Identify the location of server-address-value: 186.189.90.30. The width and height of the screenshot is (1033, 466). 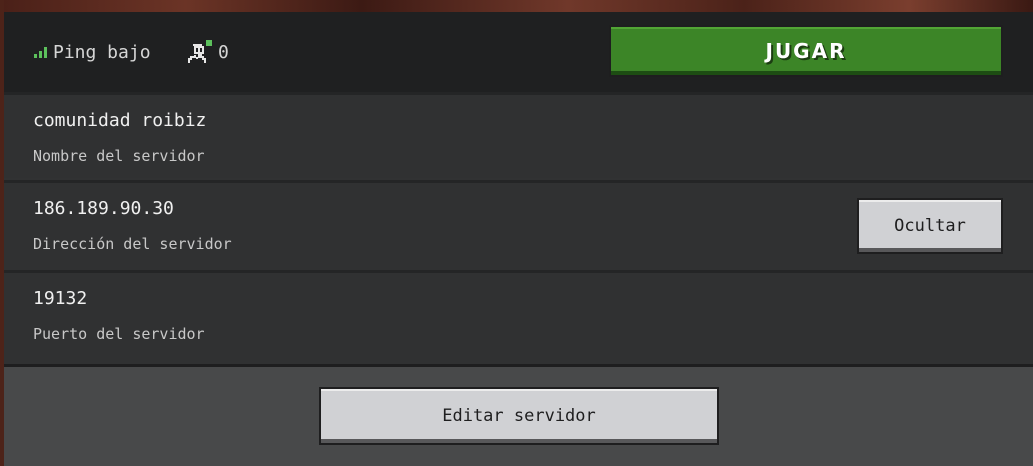
(103, 208).